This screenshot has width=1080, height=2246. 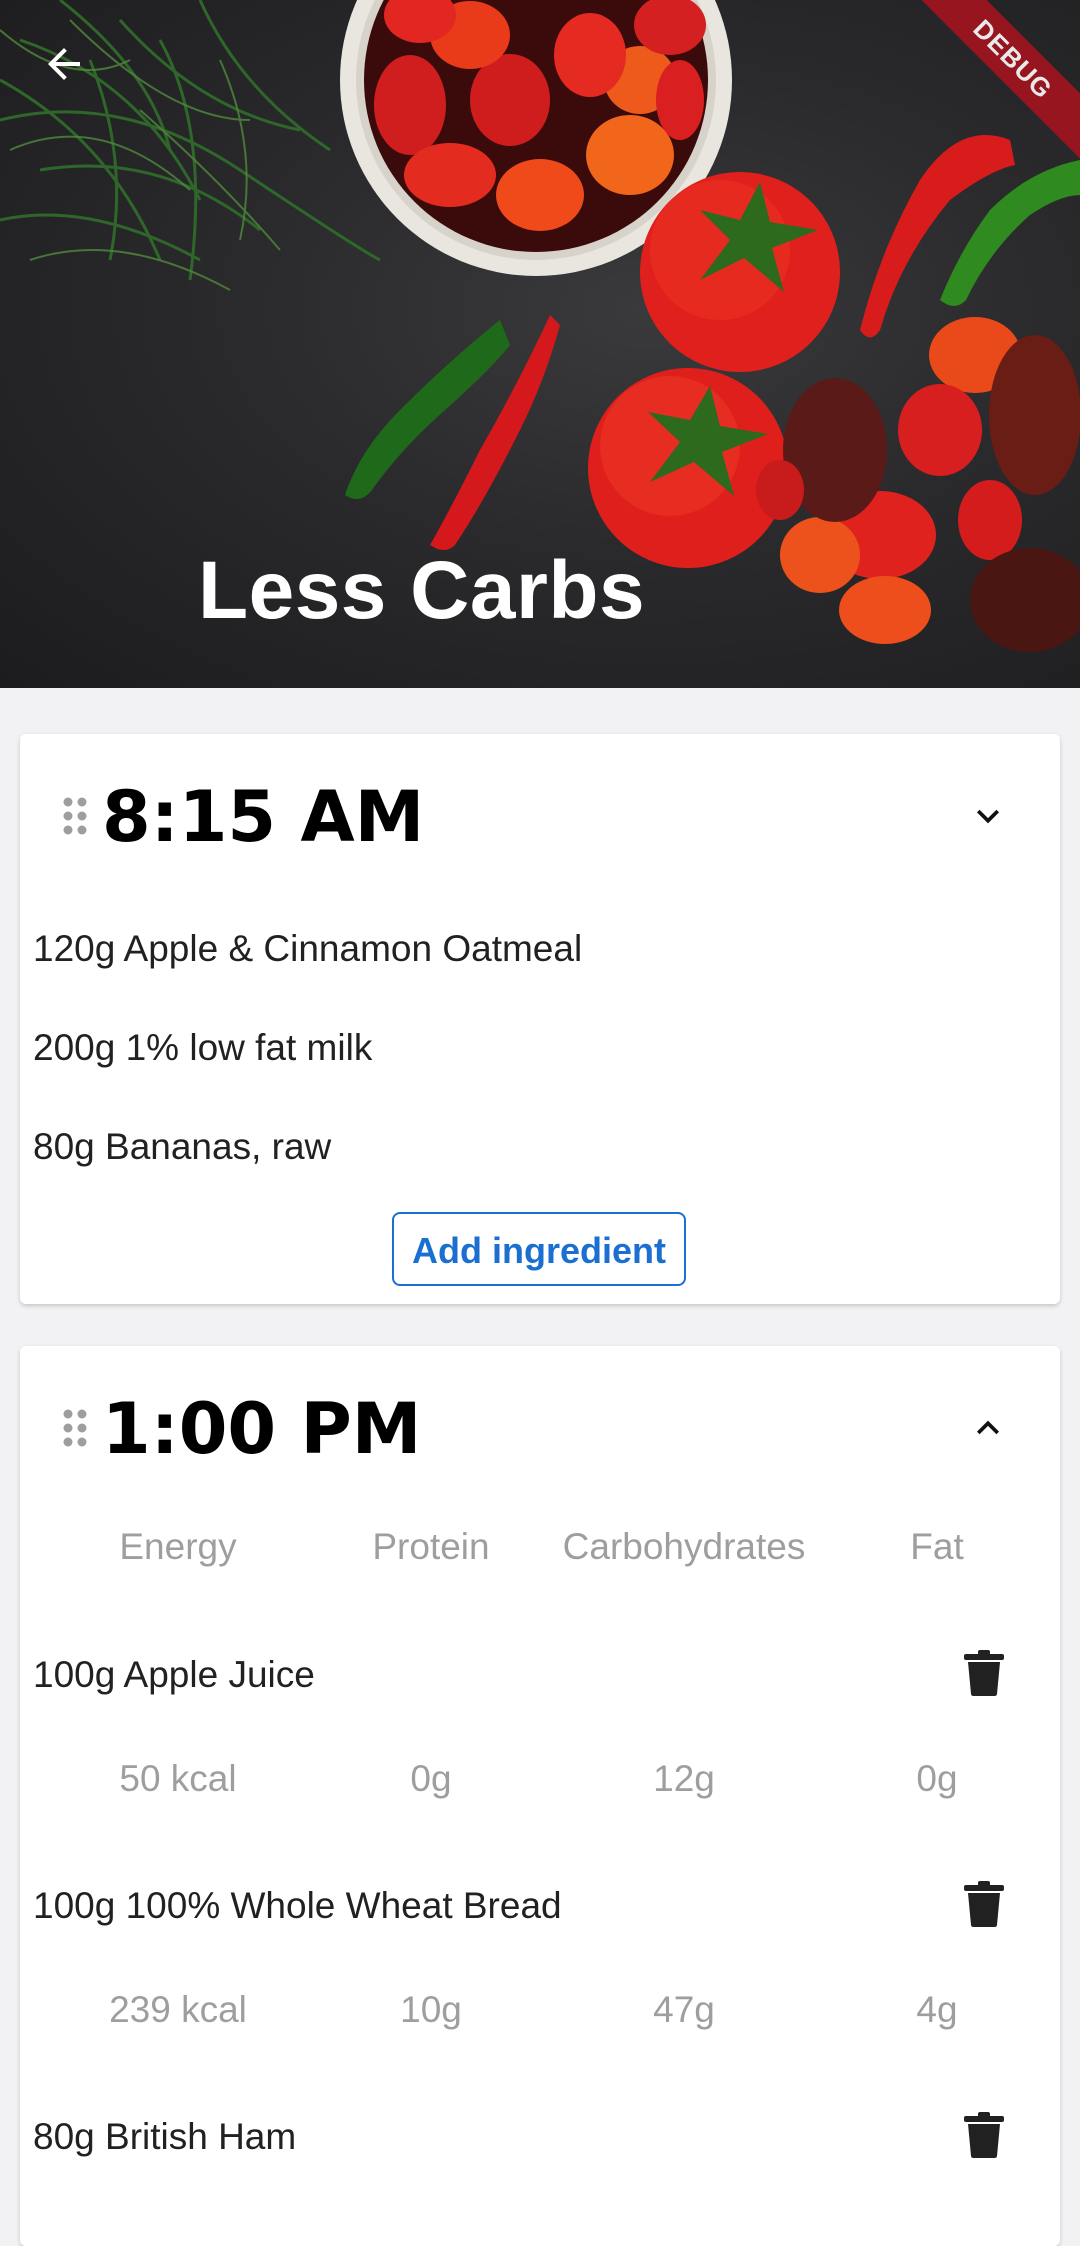 I want to click on carbs-value: 47g, so click(x=684, y=2009).